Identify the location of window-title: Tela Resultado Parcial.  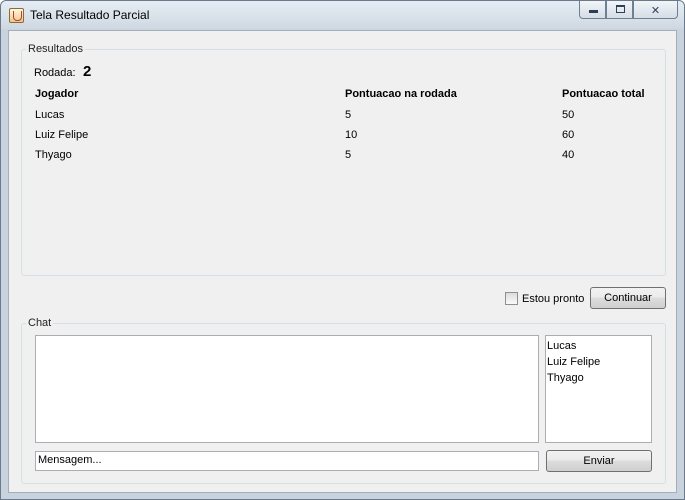
(90, 15).